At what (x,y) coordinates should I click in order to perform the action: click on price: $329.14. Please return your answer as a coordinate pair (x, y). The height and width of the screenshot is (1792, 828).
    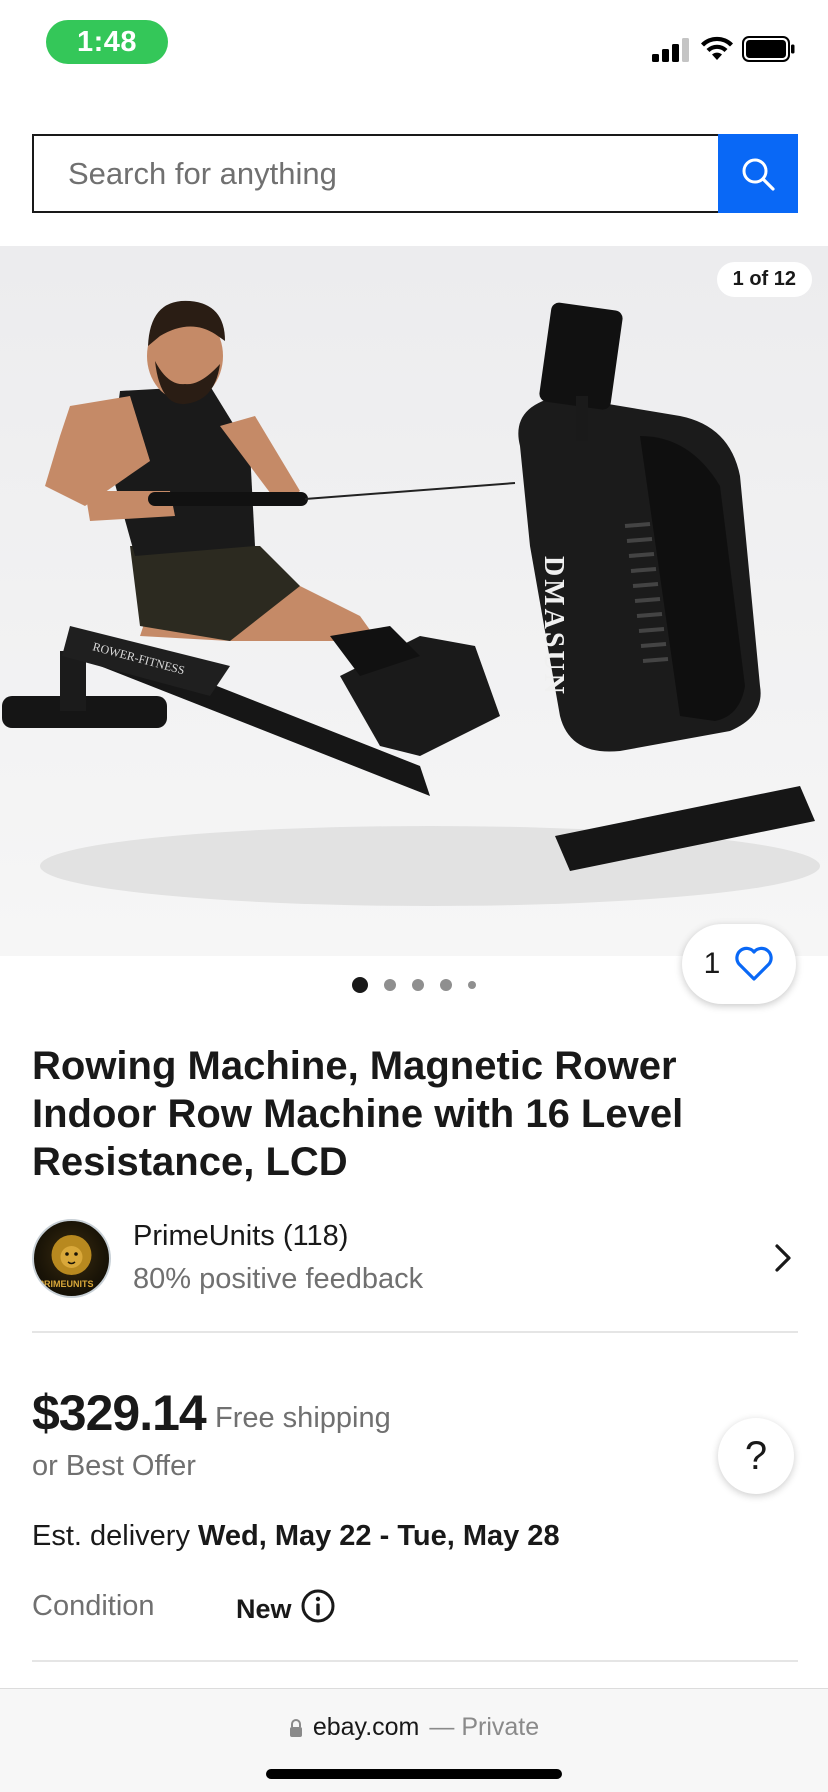
    Looking at the image, I should click on (119, 1413).